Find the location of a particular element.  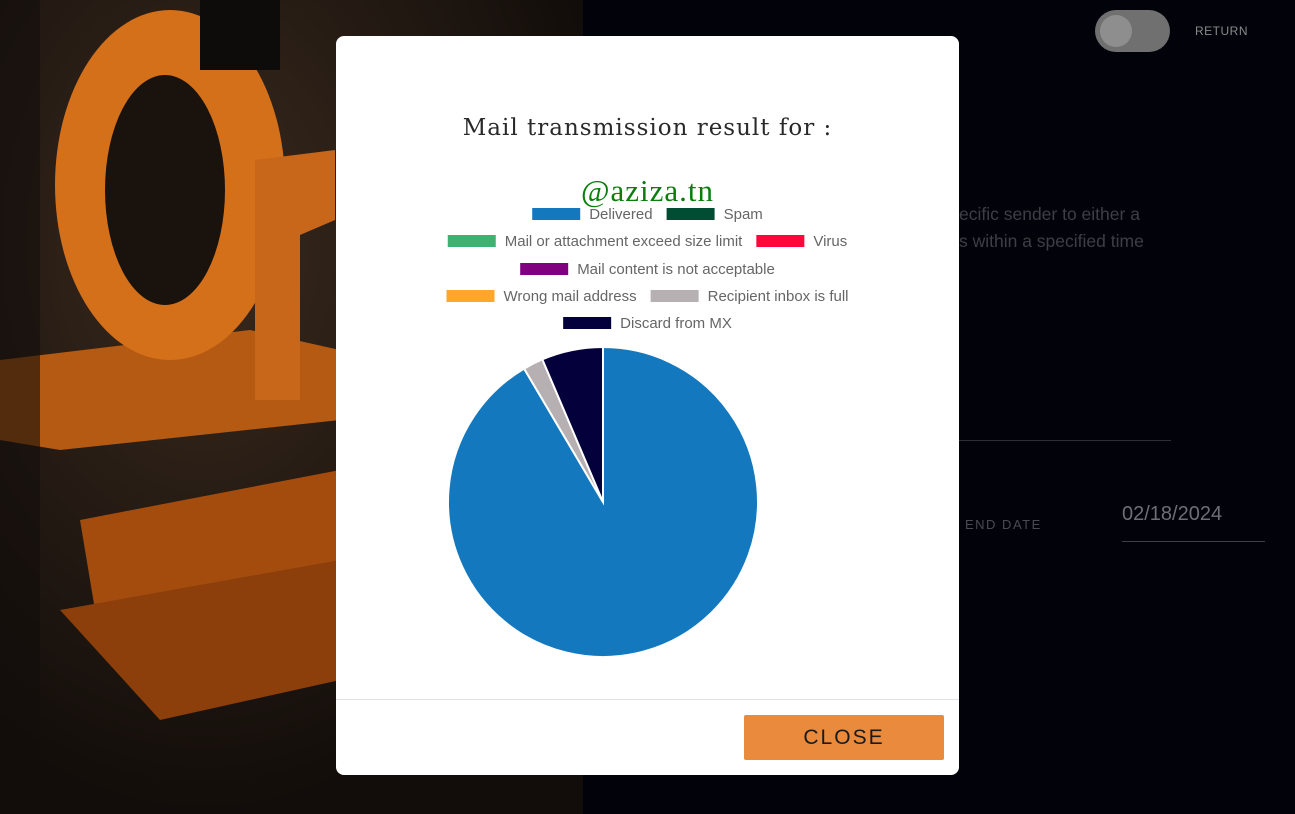

legend-label: Wrong mail address is located at coordinates (569, 296).